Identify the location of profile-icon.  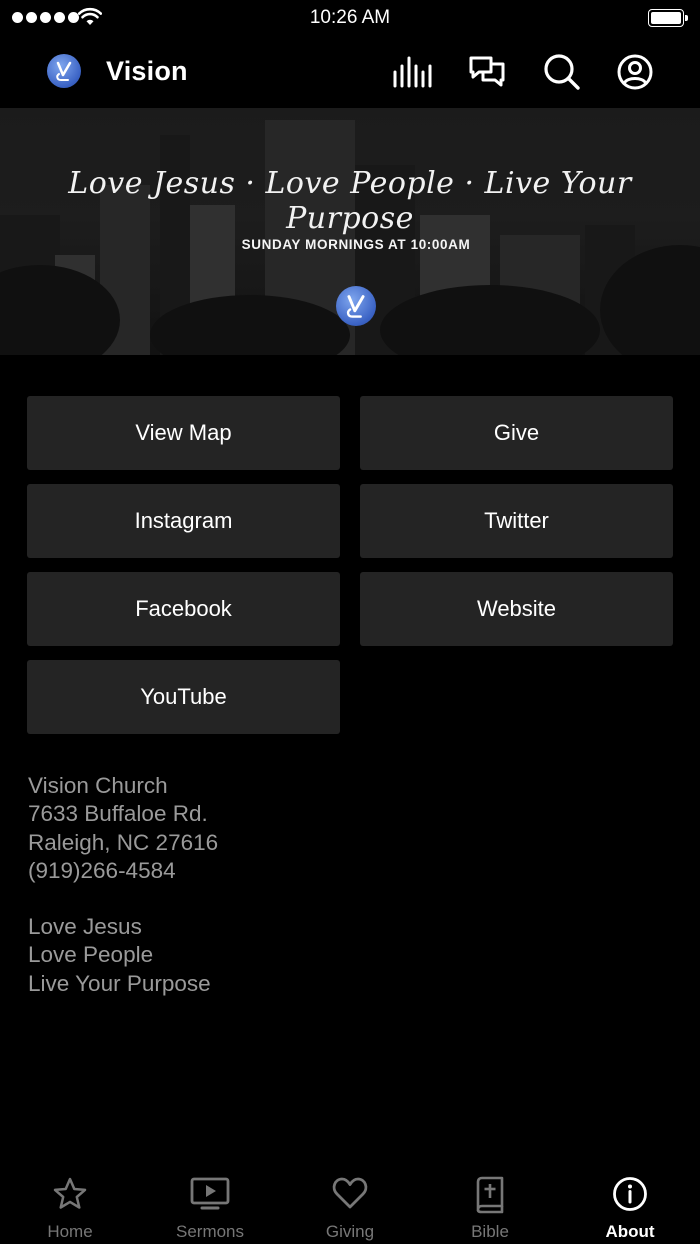
(635, 72).